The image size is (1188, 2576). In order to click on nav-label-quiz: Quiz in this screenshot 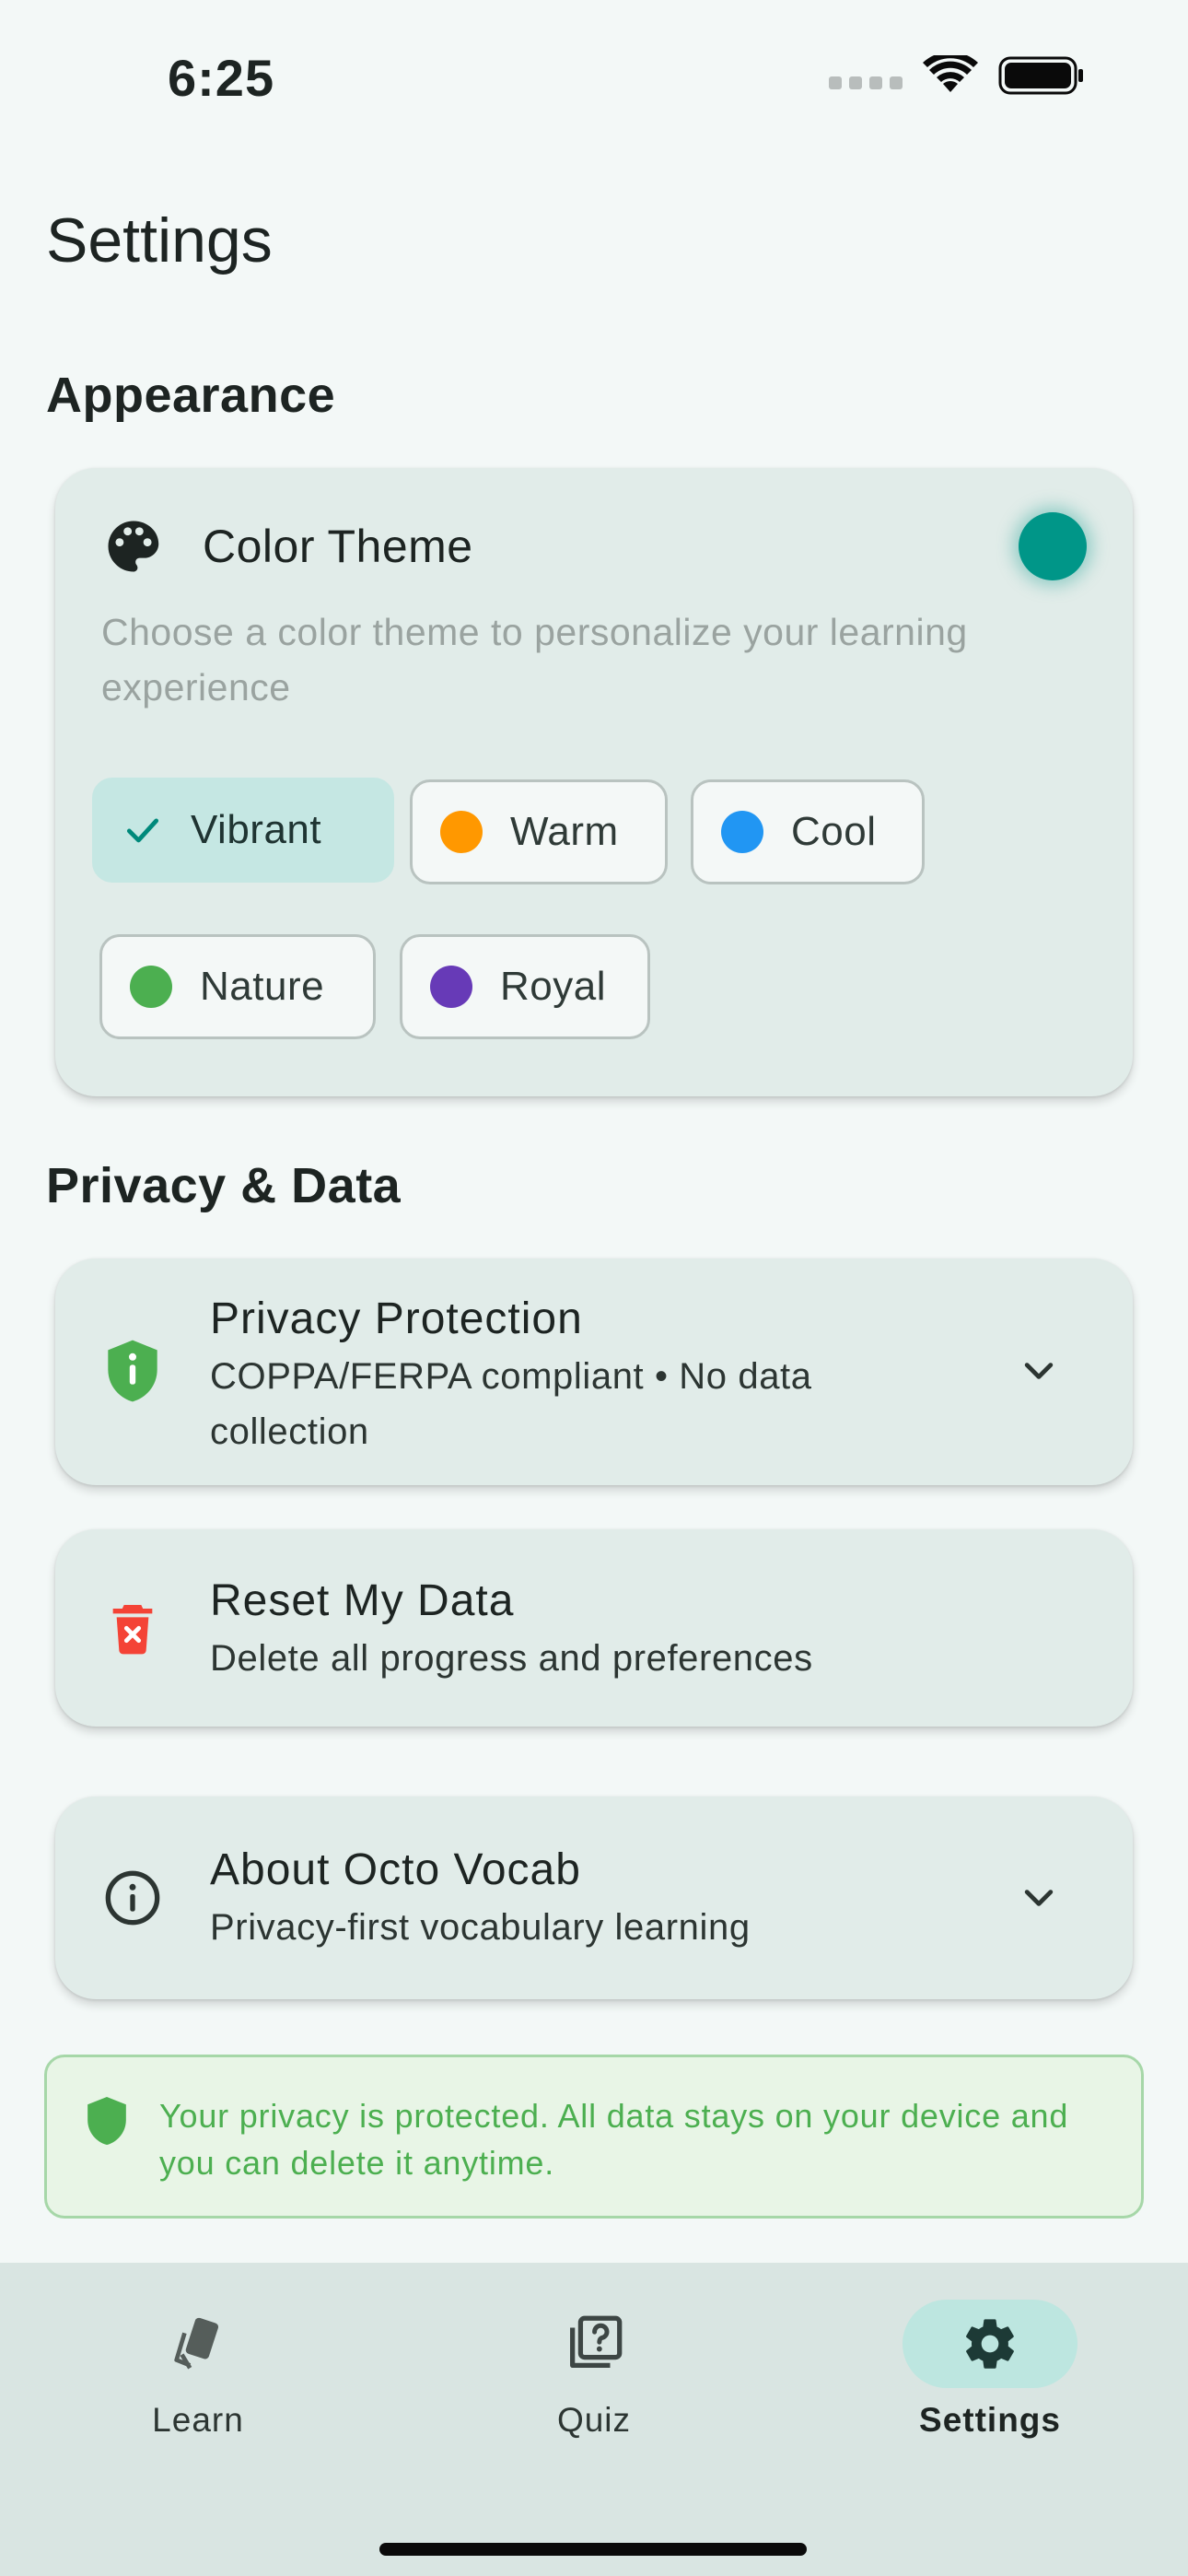, I will do `click(594, 2420)`.